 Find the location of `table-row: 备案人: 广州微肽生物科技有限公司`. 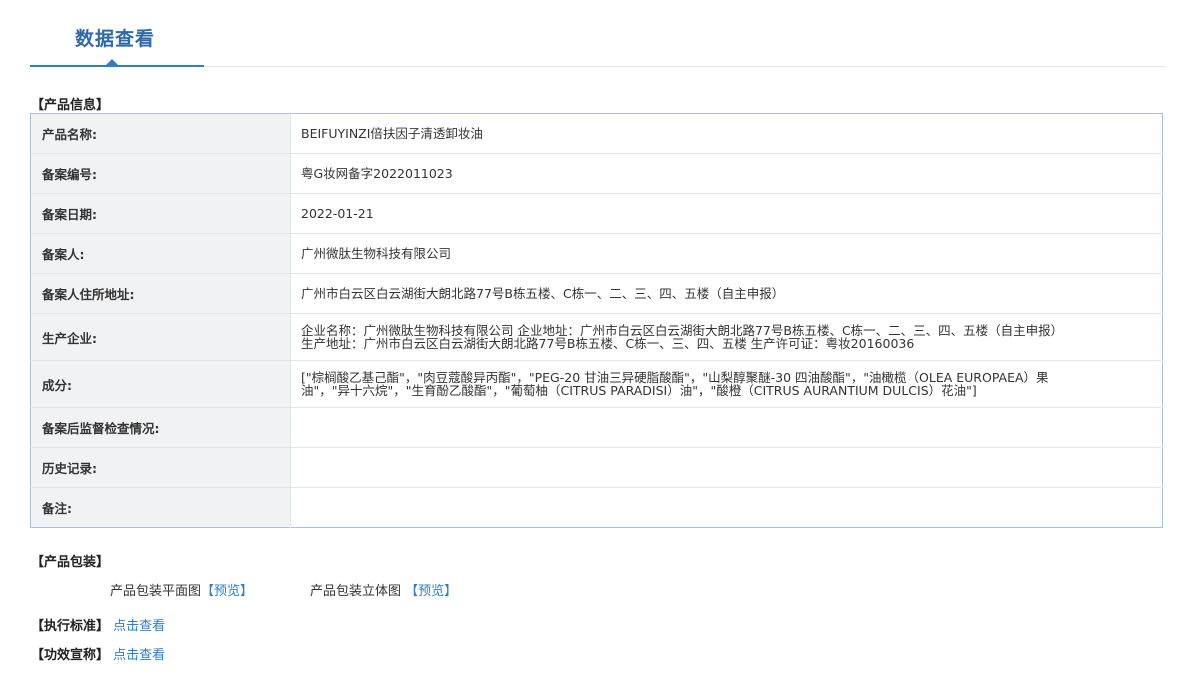

table-row: 备案人: 广州微肽生物科技有限公司 is located at coordinates (596, 253).